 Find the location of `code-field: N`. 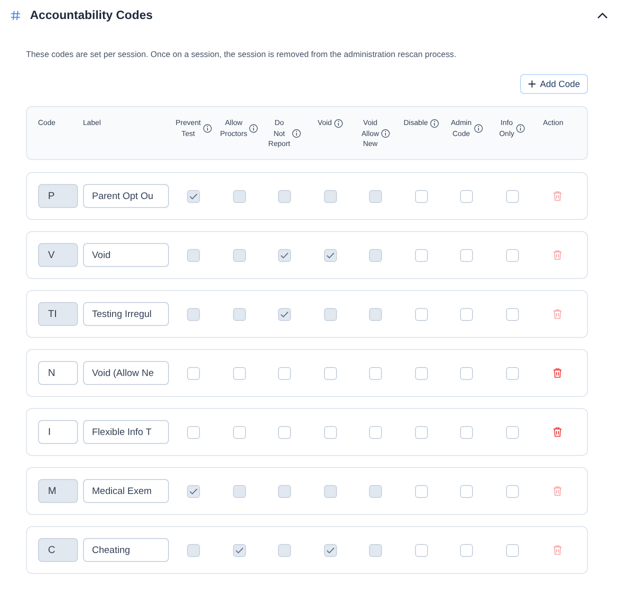

code-field: N is located at coordinates (58, 373).